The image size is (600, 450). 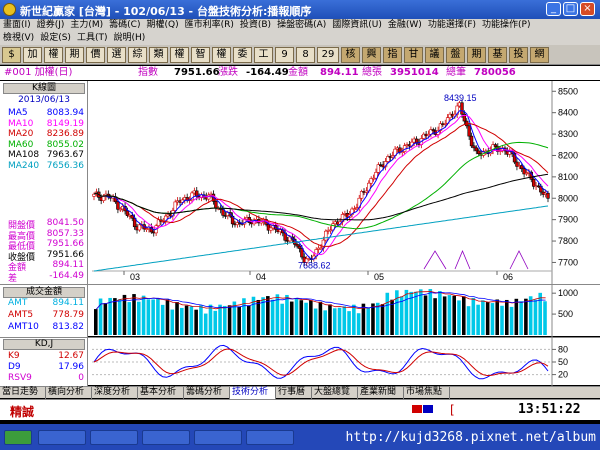 What do you see at coordinates (209, 25) in the screenshot?
I see `menu-item: 匯市利率(R)` at bounding box center [209, 25].